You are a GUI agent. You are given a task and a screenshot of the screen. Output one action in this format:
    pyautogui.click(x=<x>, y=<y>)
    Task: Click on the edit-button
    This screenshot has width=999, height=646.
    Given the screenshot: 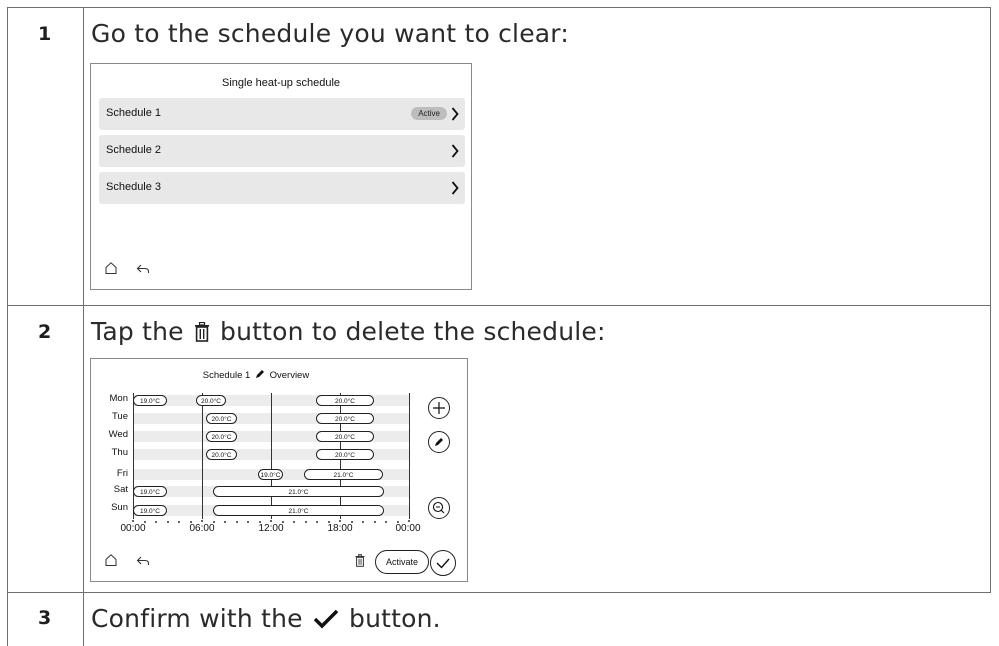 What is the action you would take?
    pyautogui.click(x=439, y=442)
    